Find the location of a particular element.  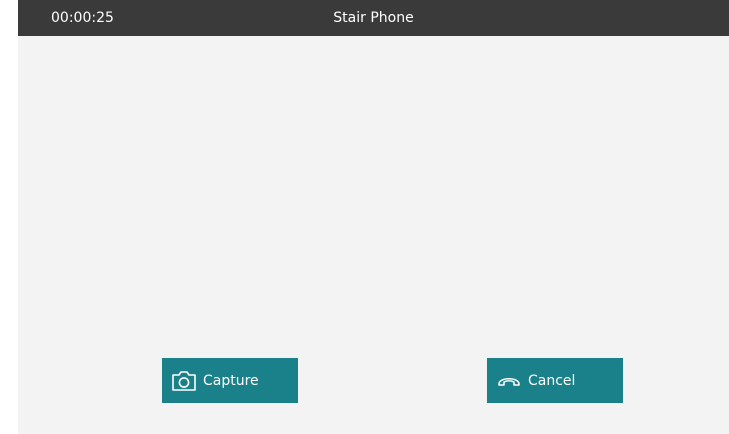

hang-up-icon is located at coordinates (509, 381).